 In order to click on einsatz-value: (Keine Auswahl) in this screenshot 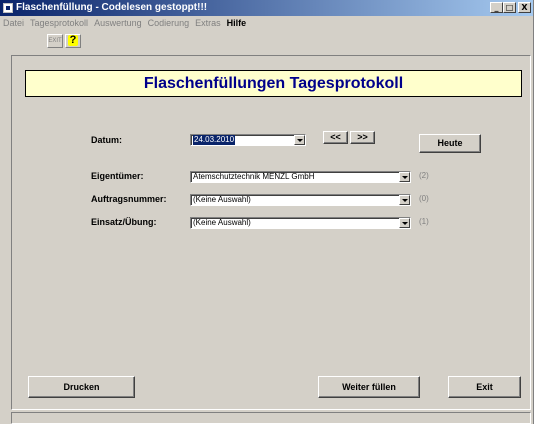, I will do `click(222, 222)`.